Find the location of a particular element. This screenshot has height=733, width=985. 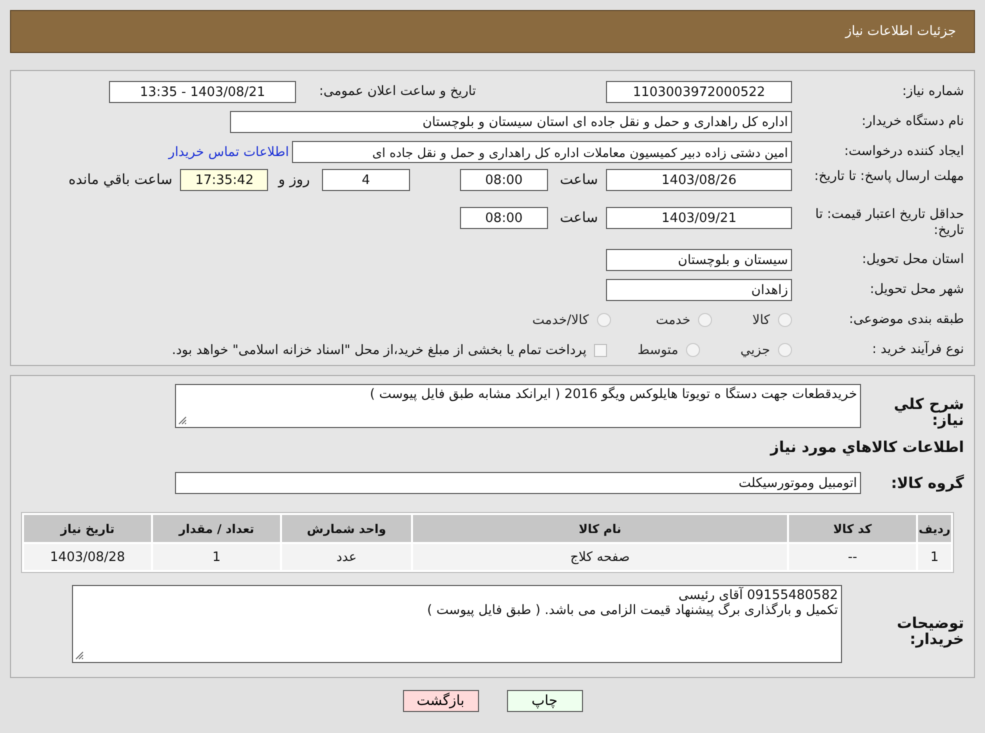

field-label: نام دستگاه خریدار: is located at coordinates (912, 122).